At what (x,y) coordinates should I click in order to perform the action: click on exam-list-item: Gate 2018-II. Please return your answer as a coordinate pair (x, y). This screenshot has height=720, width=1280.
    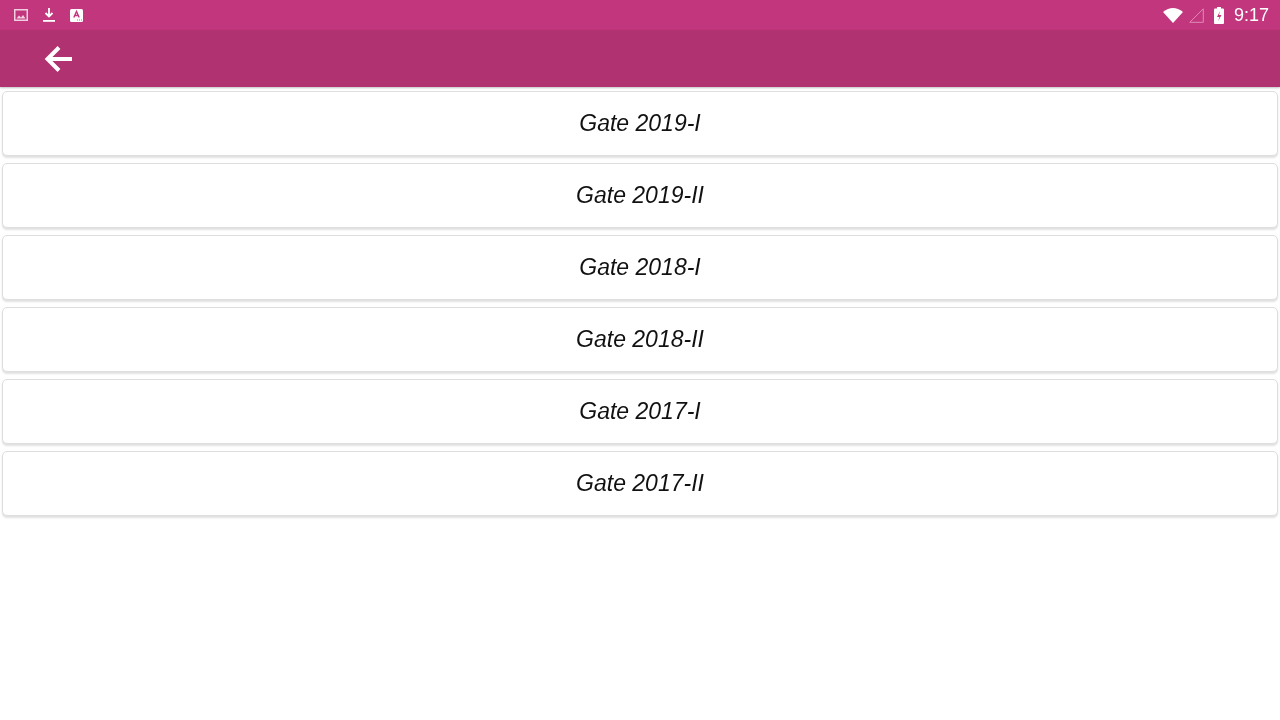
    Looking at the image, I should click on (640, 339).